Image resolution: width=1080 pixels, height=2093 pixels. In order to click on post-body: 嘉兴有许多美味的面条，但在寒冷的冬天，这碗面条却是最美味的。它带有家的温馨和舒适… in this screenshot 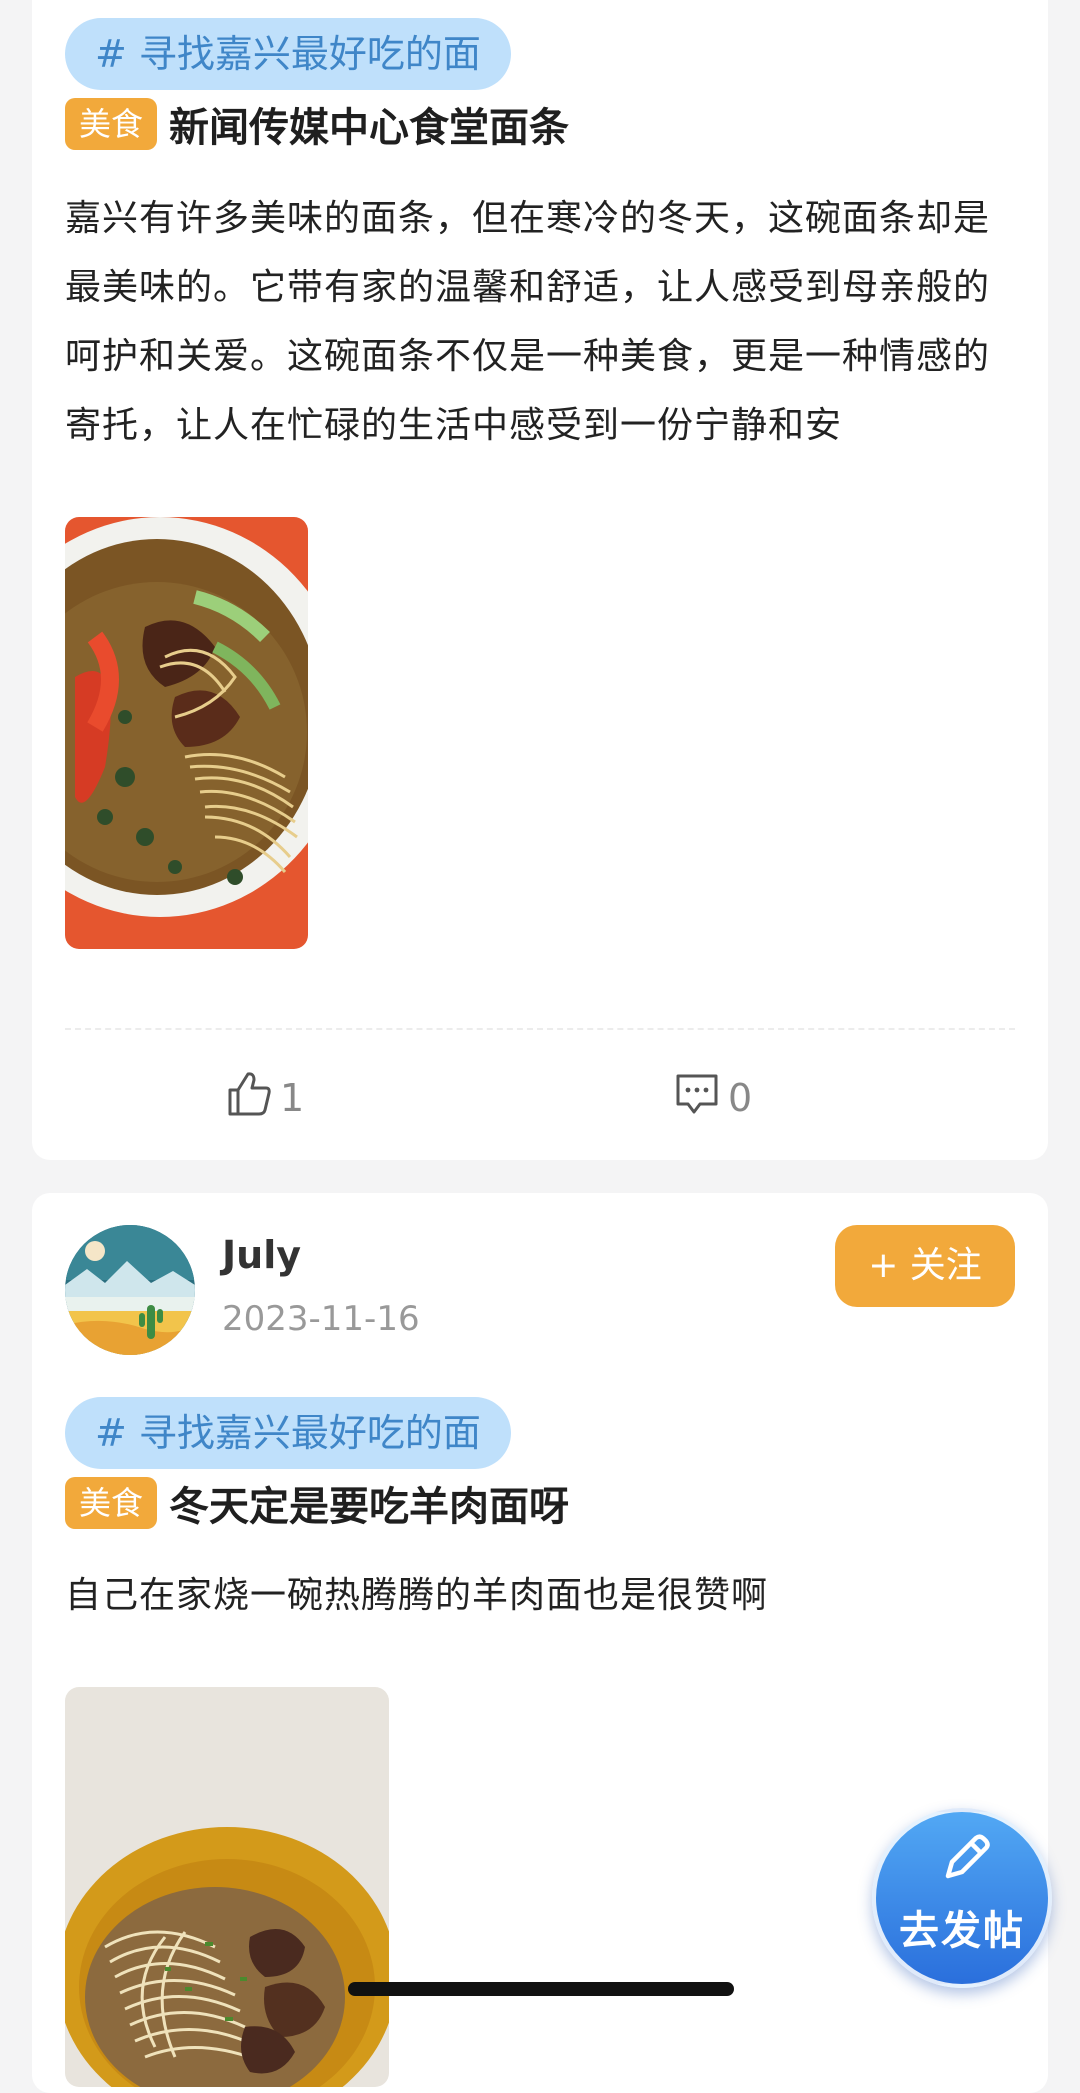, I will do `click(540, 322)`.